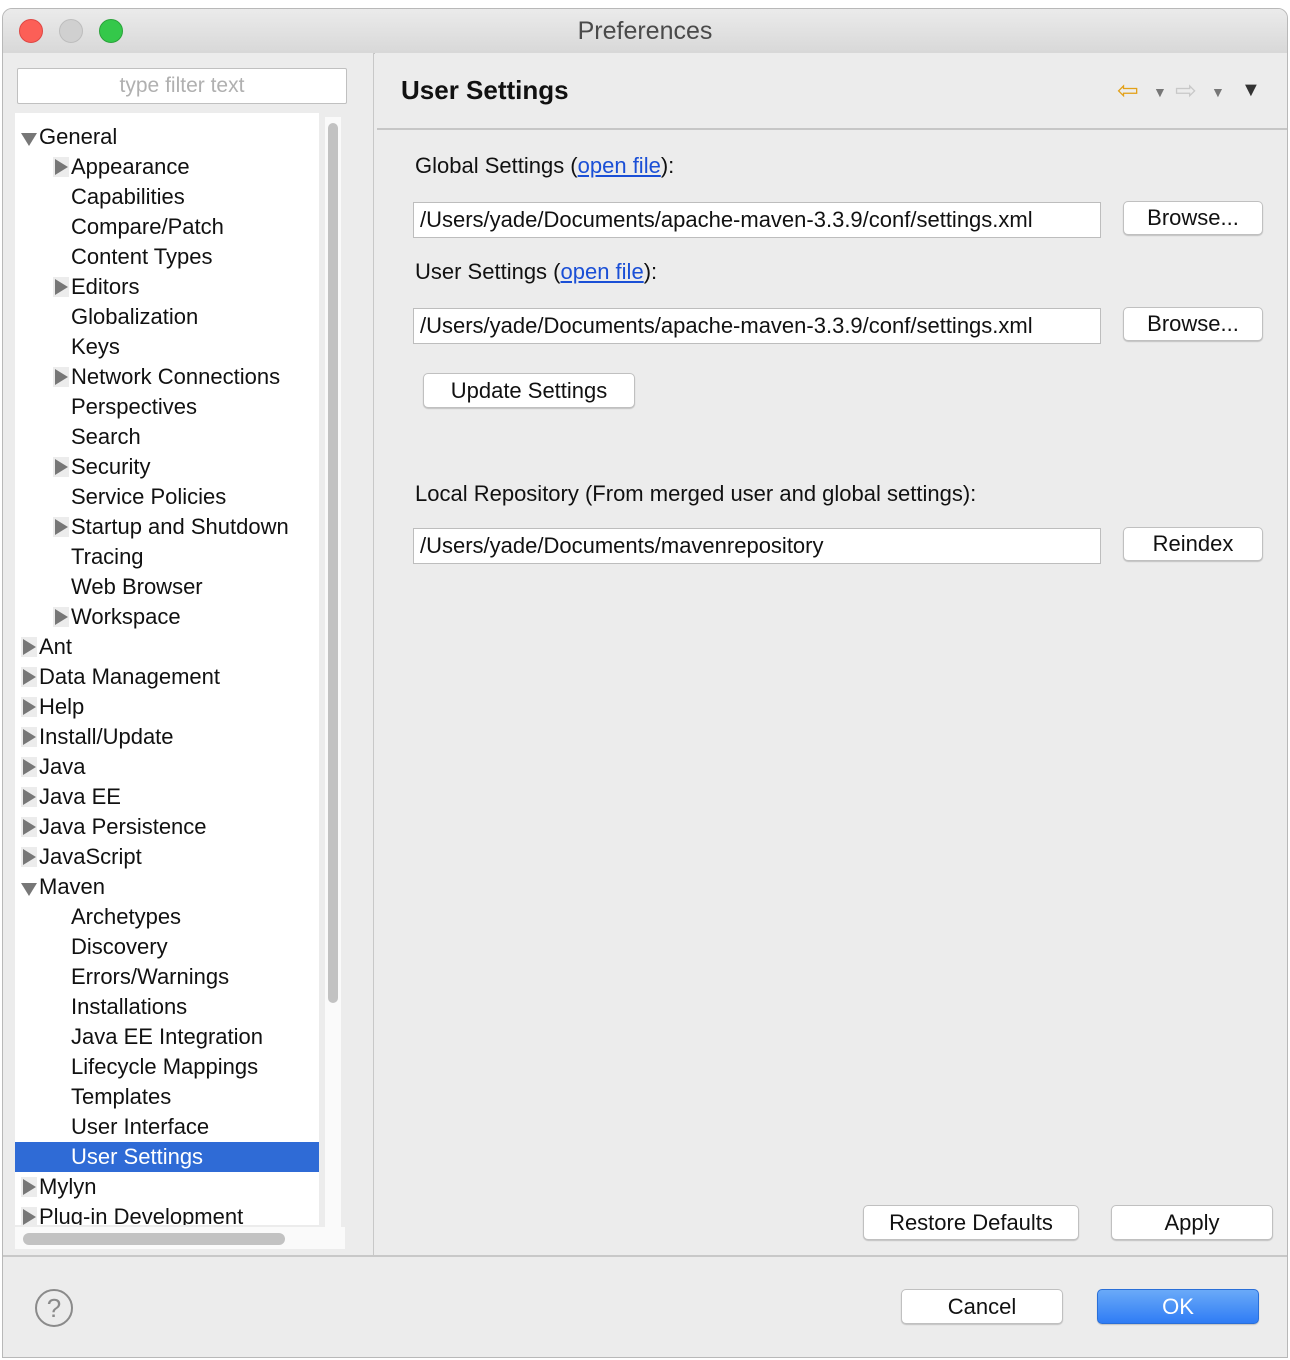  Describe the element at coordinates (167, 1097) in the screenshot. I see `tree-item-templates: Templates` at that location.